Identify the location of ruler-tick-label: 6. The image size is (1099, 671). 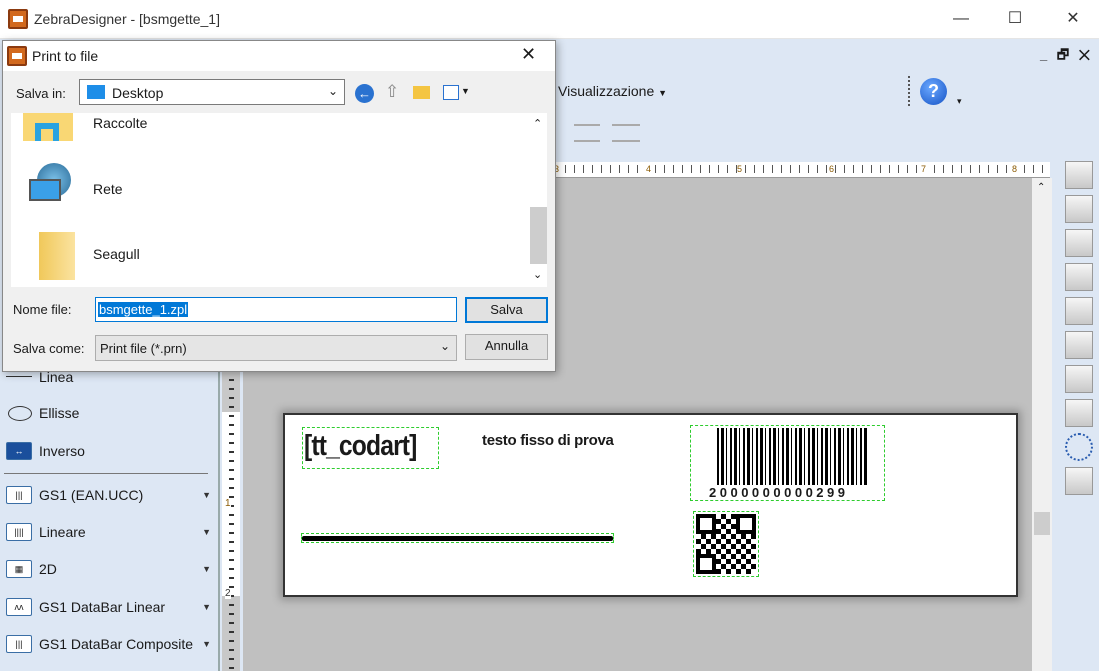
(832, 169).